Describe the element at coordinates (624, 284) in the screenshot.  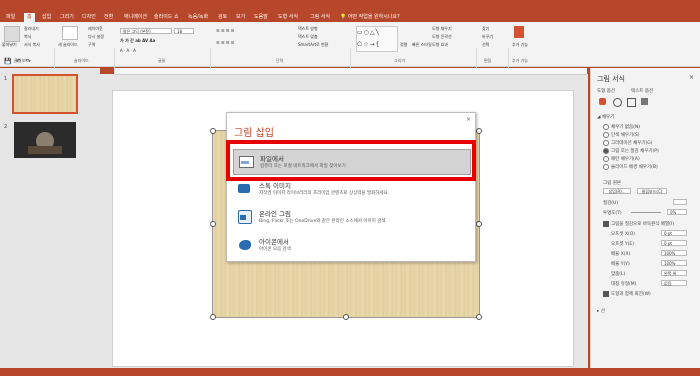
I see `mirror-label: 대칭 유형(M)` at that location.